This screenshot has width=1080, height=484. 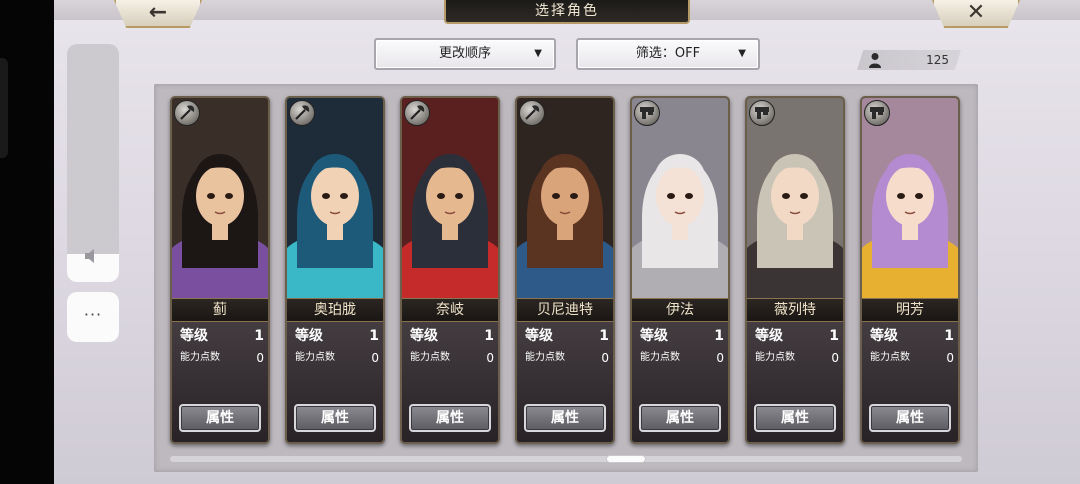 I want to click on character-name: 奥珀胧, so click(x=335, y=310).